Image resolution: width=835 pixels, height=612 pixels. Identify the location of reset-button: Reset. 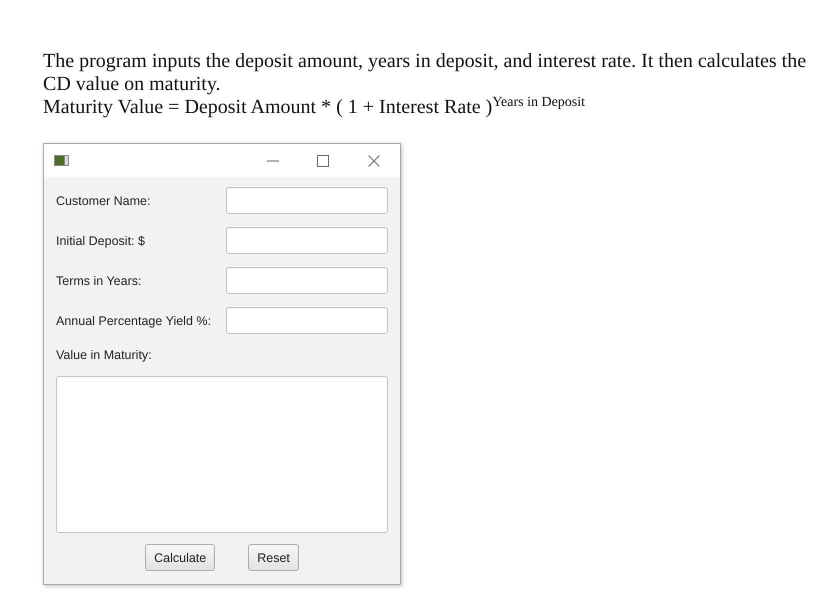
(273, 557).